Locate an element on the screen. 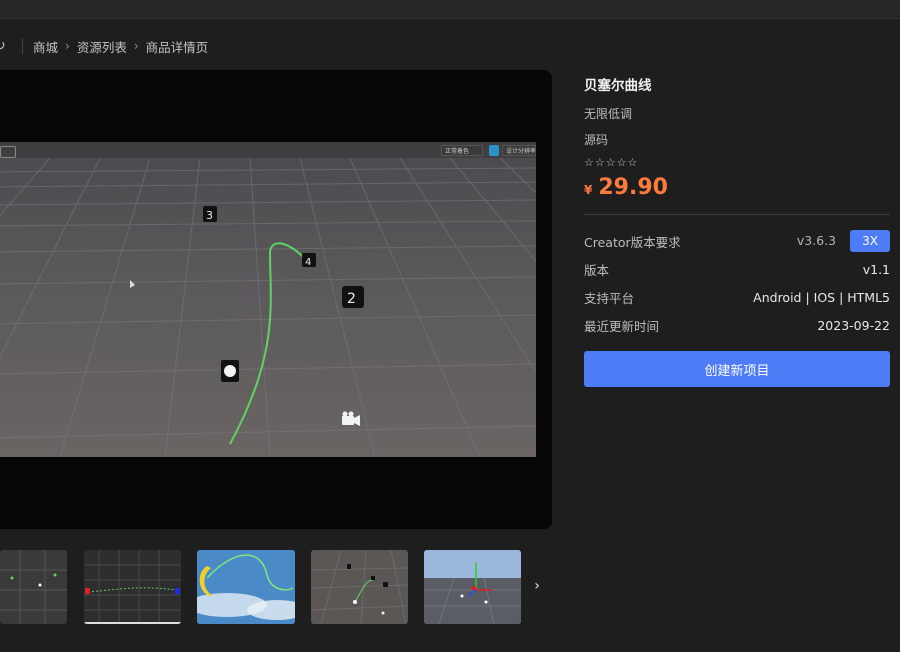  product-category: 源码 is located at coordinates (596, 140).